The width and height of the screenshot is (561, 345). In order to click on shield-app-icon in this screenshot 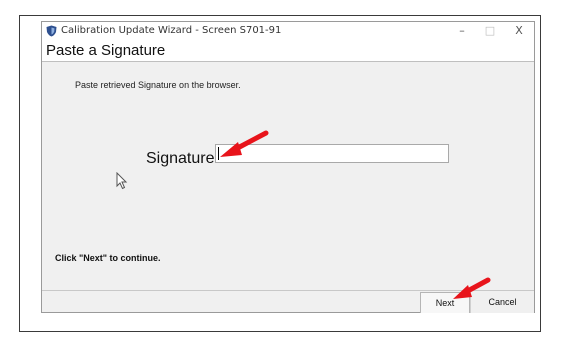, I will do `click(51, 31)`.